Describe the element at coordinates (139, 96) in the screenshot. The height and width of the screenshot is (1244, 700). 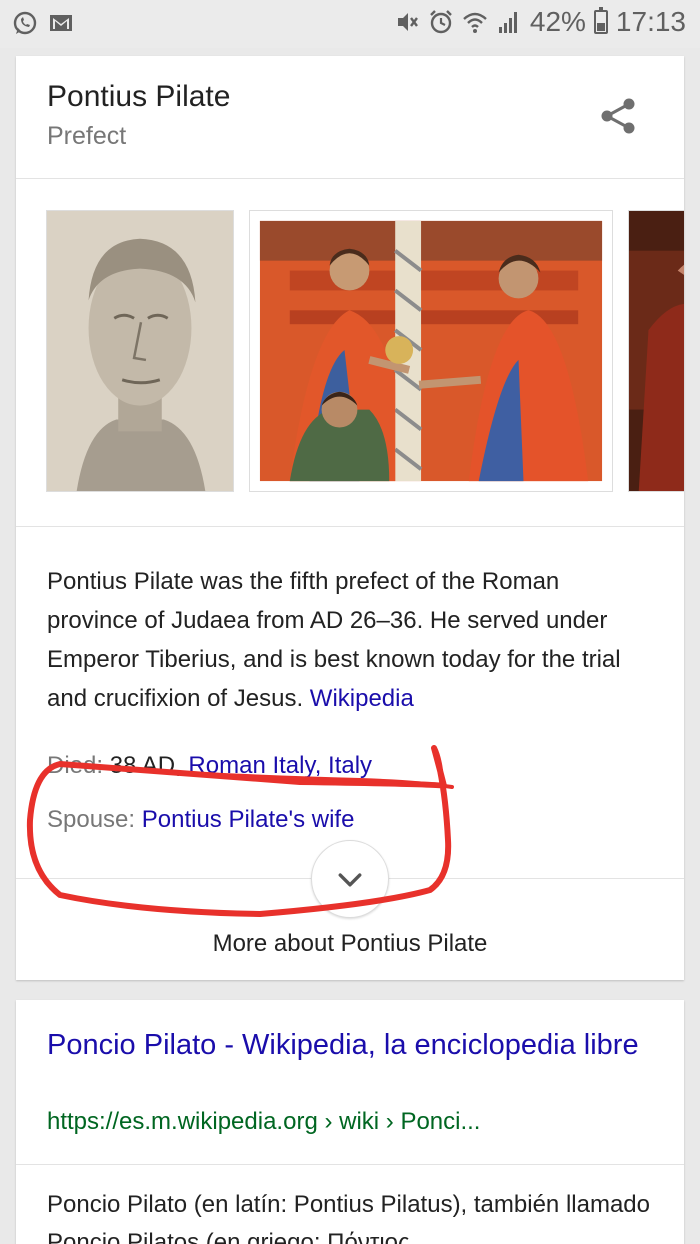
I see `entity-title: Pontius Pilate` at that location.